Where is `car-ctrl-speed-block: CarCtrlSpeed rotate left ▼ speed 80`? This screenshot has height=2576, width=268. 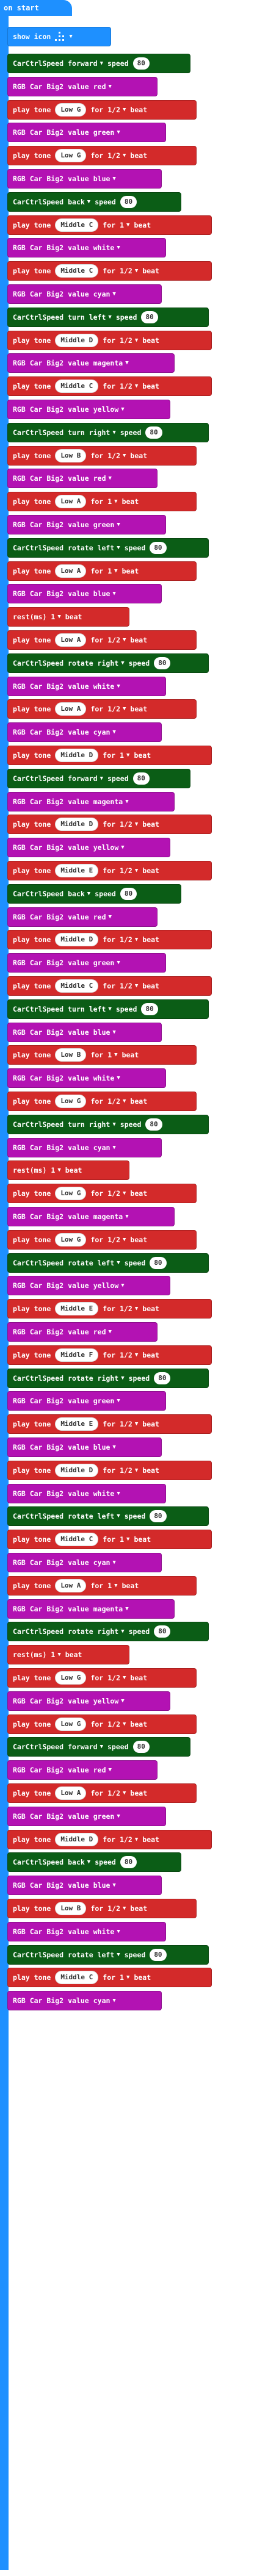 car-ctrl-speed-block: CarCtrlSpeed rotate left ▼ speed 80 is located at coordinates (108, 1955).